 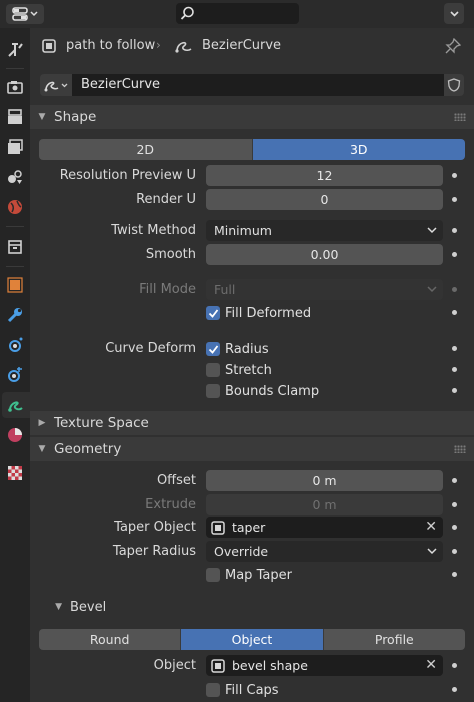 What do you see at coordinates (15, 435) in the screenshot?
I see `tab-material` at bounding box center [15, 435].